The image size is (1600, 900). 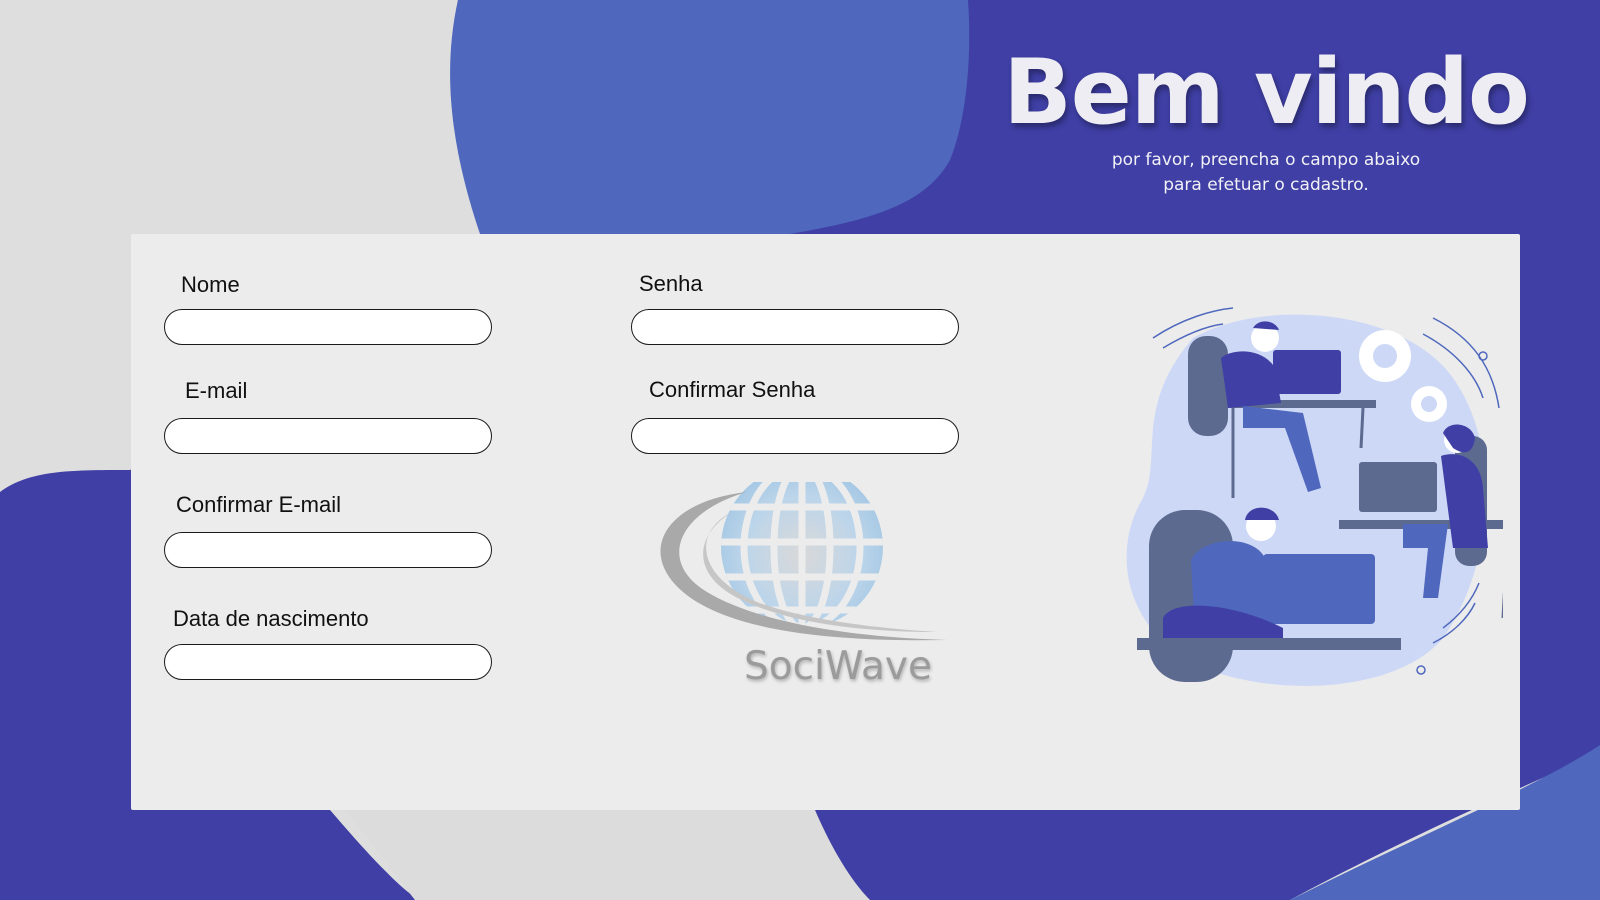 I want to click on welcome-title: Bem vindo, so click(x=1266, y=92).